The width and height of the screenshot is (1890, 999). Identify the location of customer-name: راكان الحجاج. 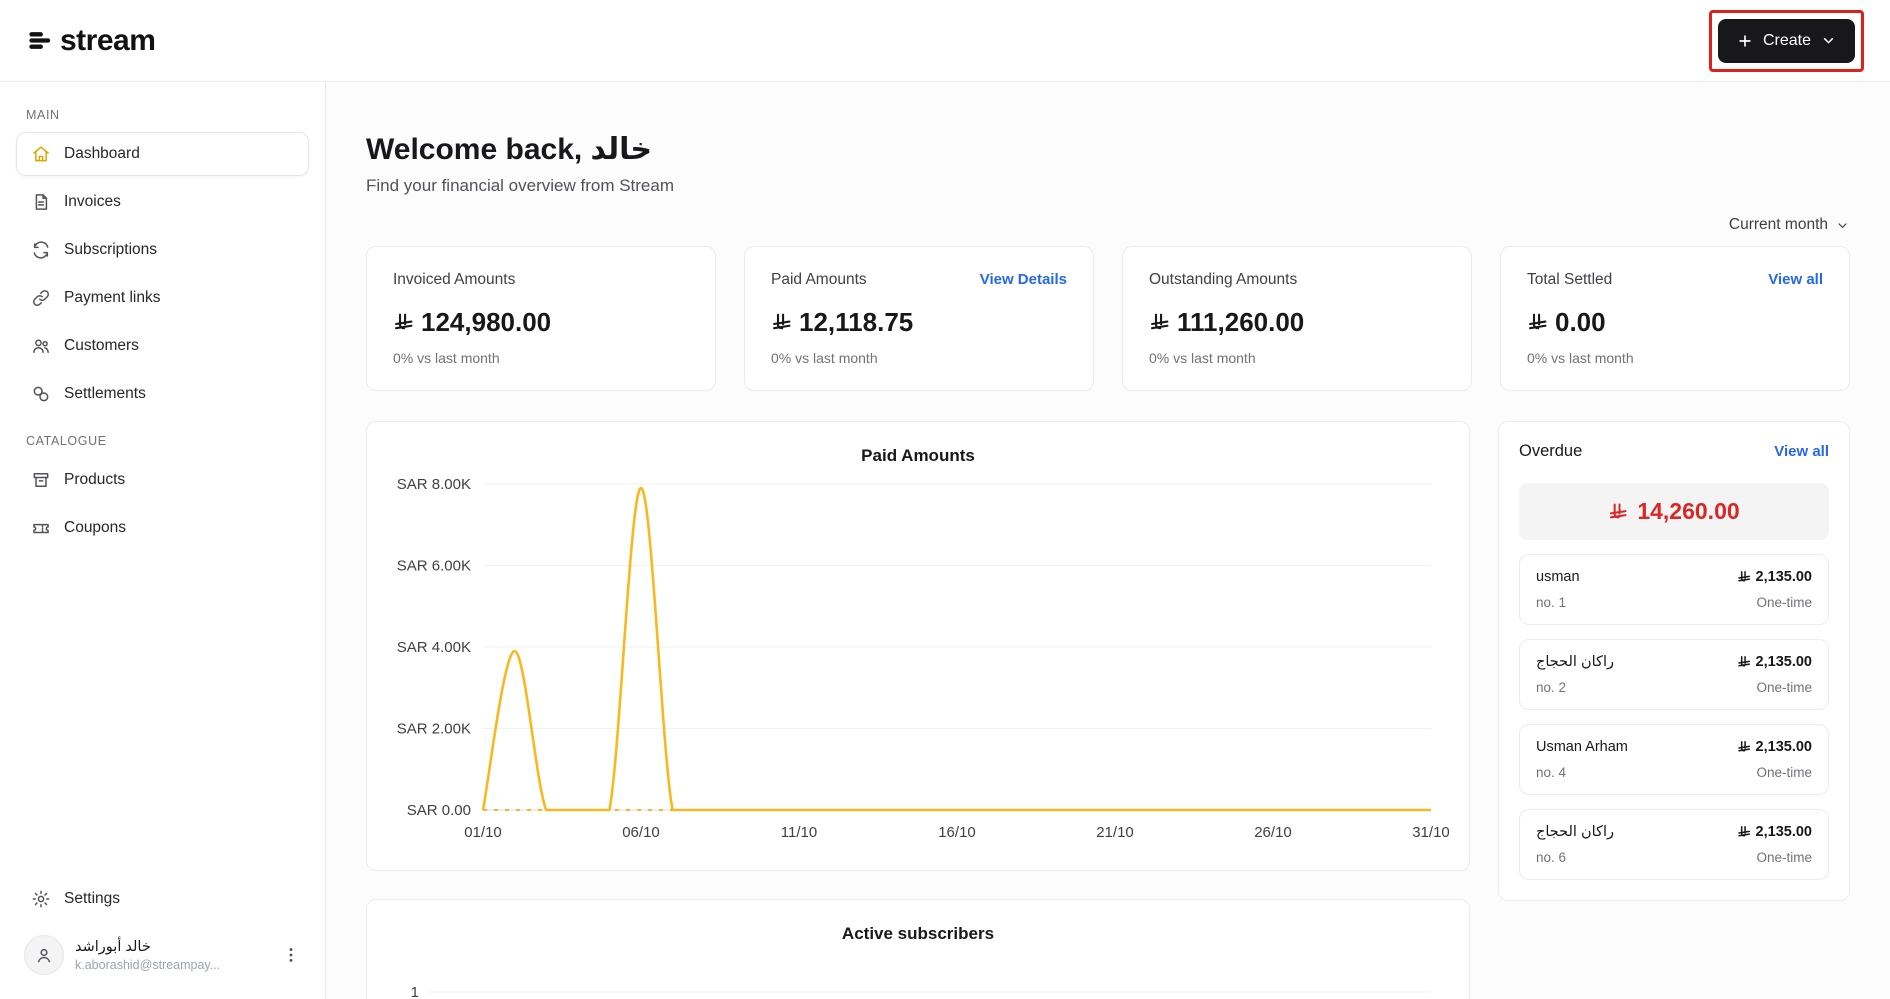
(1575, 832).